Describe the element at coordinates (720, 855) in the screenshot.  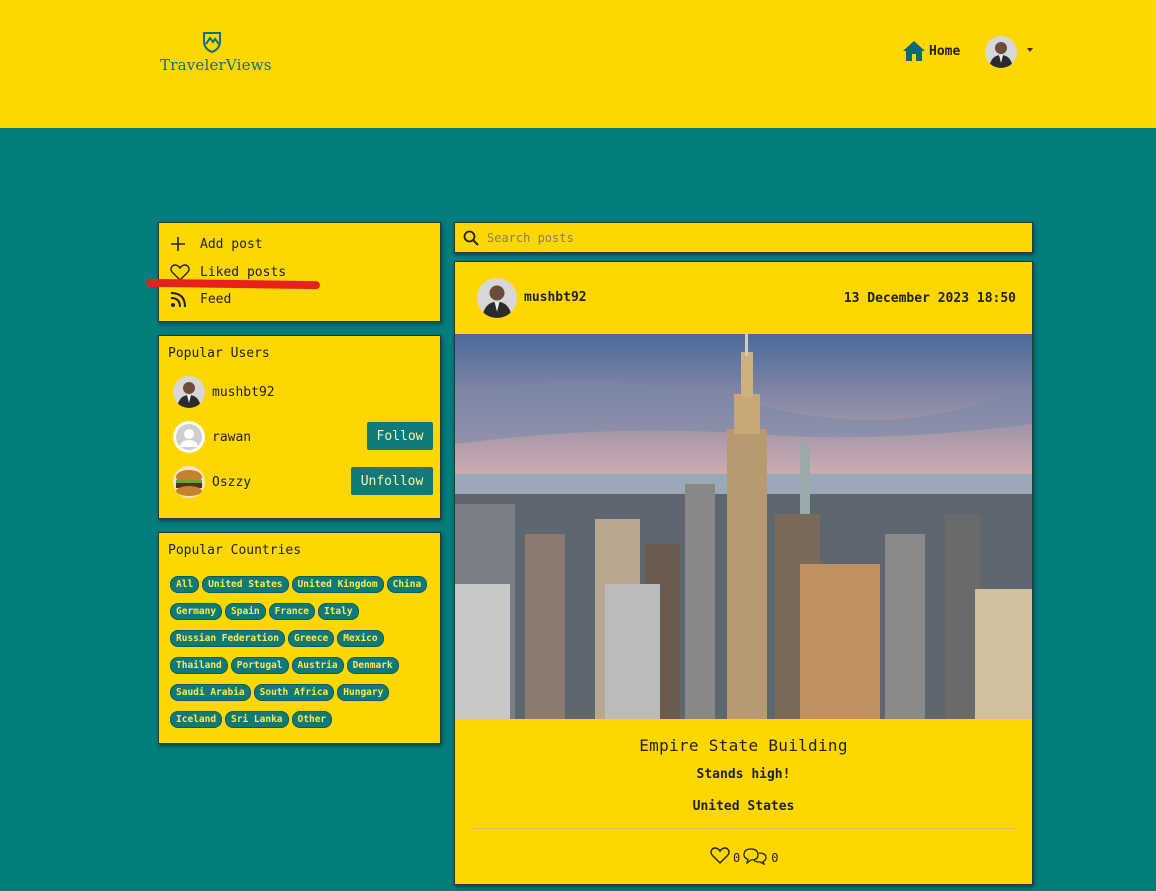
I see `like-heart-icon` at that location.